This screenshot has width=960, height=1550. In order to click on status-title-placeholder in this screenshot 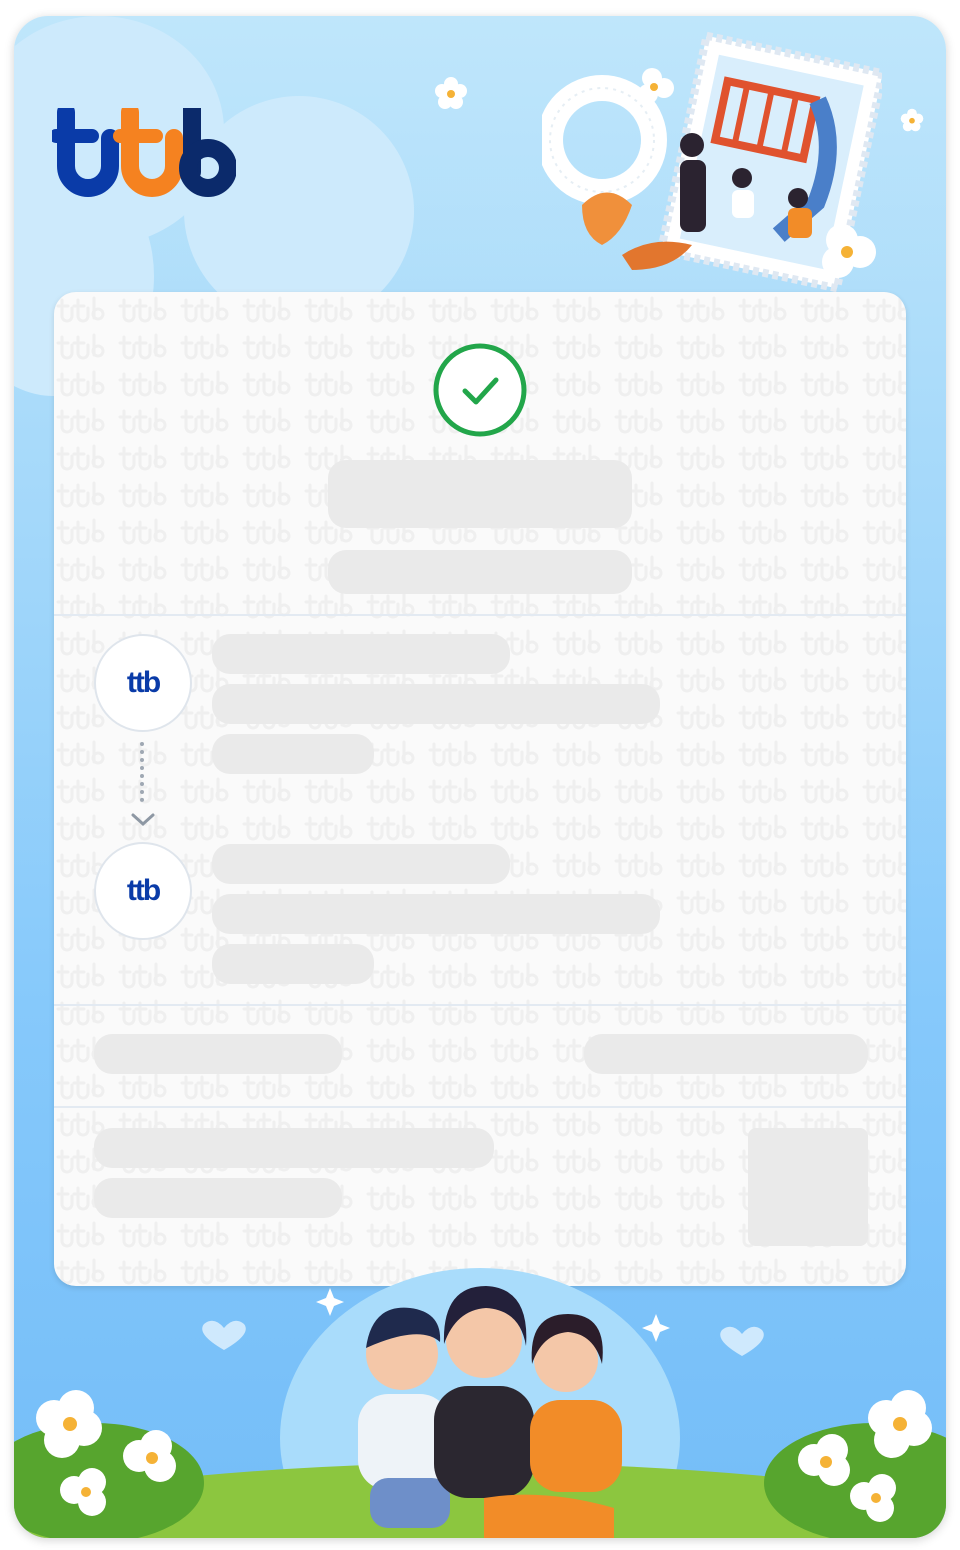, I will do `click(480, 494)`.